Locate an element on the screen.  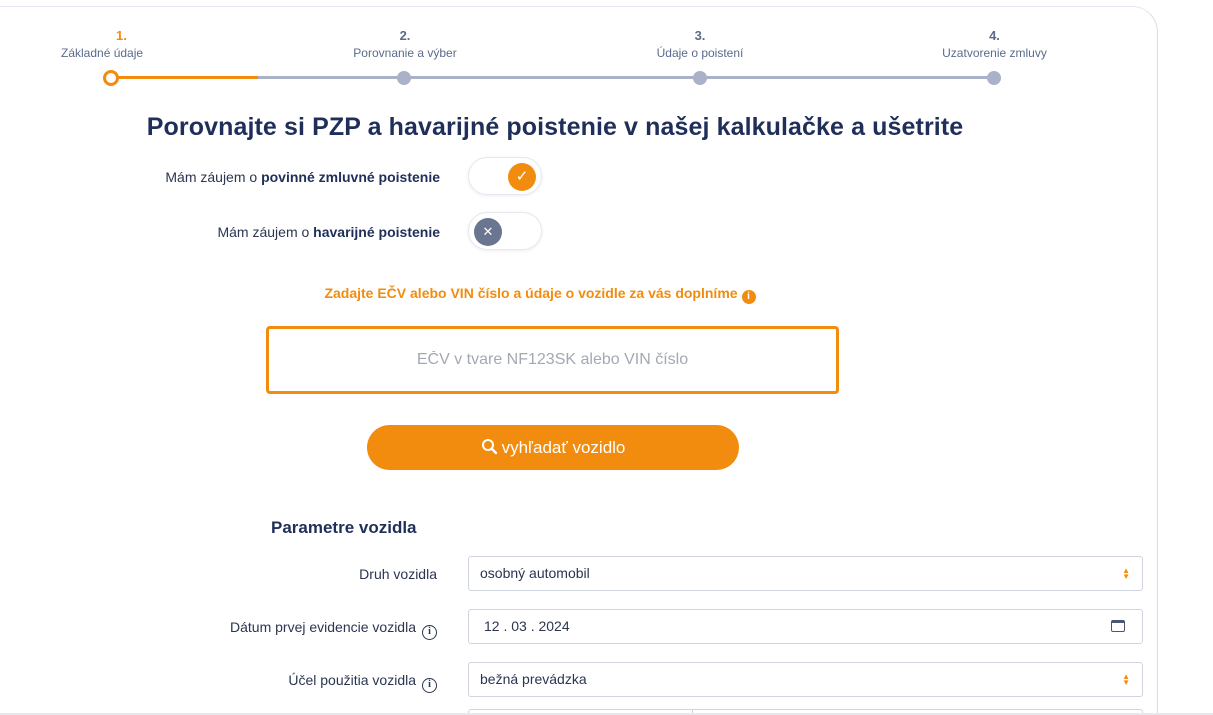
field-label-vehicle-type: Druh vozidla is located at coordinates (218, 574).